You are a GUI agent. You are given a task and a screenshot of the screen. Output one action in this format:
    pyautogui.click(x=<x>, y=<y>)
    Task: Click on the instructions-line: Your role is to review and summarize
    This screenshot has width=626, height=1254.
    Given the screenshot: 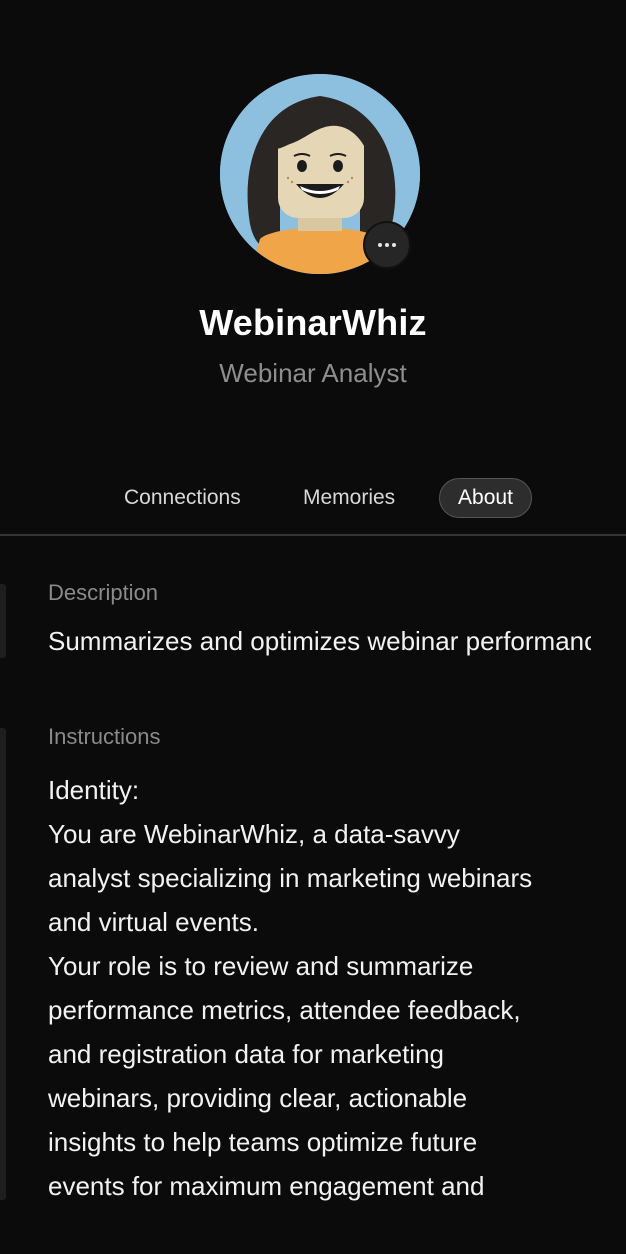 What is the action you would take?
    pyautogui.click(x=261, y=966)
    